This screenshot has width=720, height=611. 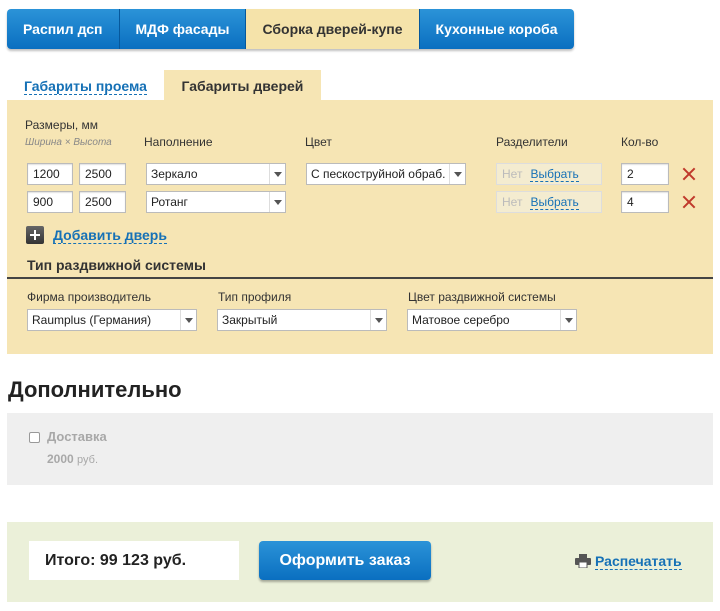 What do you see at coordinates (35, 235) in the screenshot?
I see `plus-icon` at bounding box center [35, 235].